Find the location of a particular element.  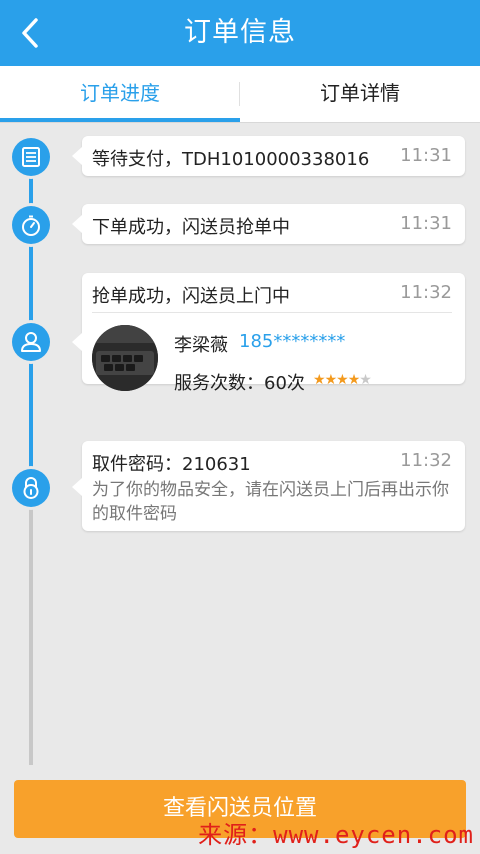

courier-phone-link: 185******** is located at coordinates (292, 341).